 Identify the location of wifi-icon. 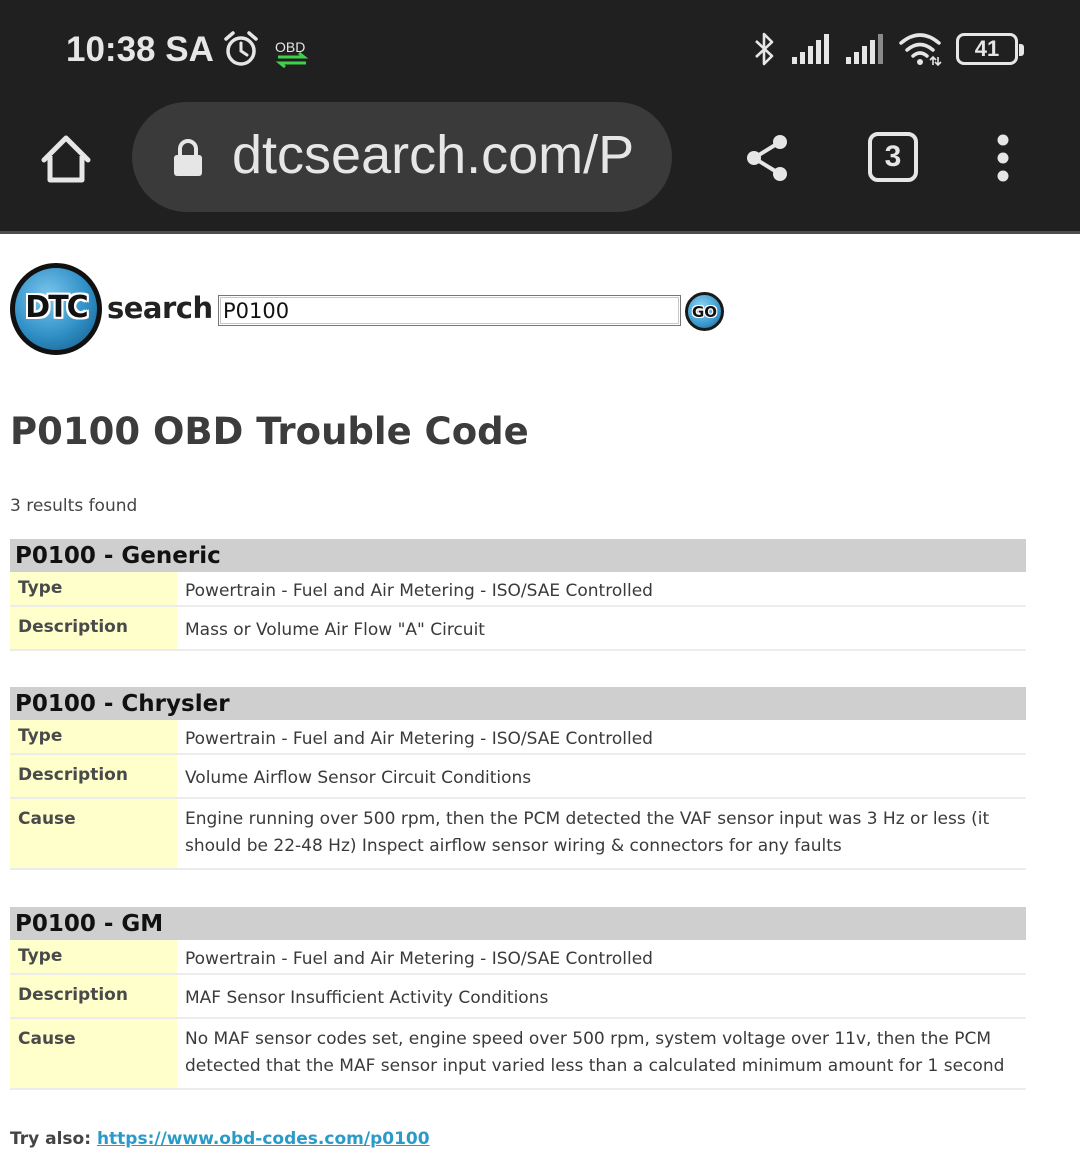
(920, 50).